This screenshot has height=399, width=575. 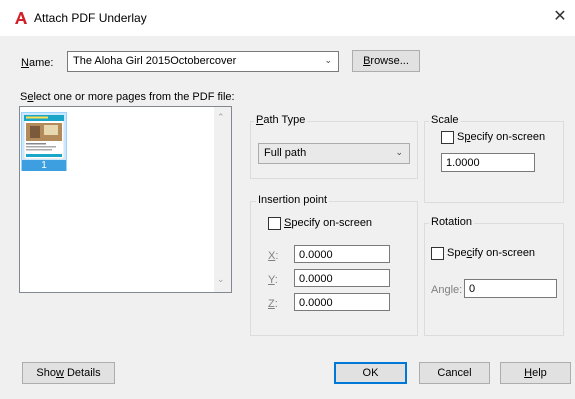 What do you see at coordinates (293, 200) in the screenshot?
I see `insertion-point-title: Insertion point` at bounding box center [293, 200].